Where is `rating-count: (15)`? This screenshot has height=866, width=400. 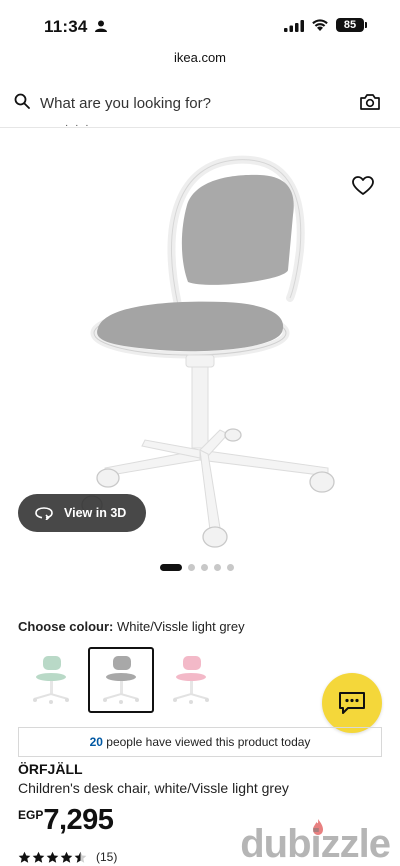 rating-count: (15) is located at coordinates (107, 857).